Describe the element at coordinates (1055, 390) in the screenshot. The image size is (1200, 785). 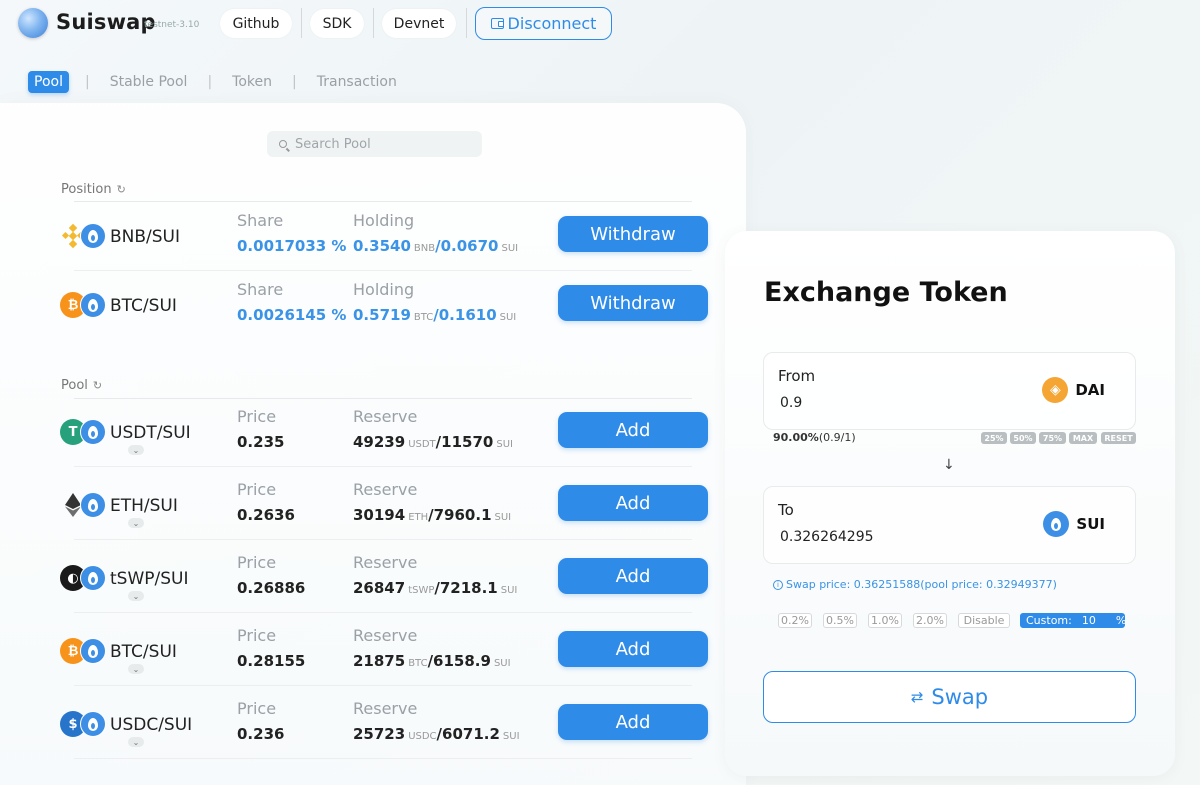
I see `dai-icon: ◈` at that location.